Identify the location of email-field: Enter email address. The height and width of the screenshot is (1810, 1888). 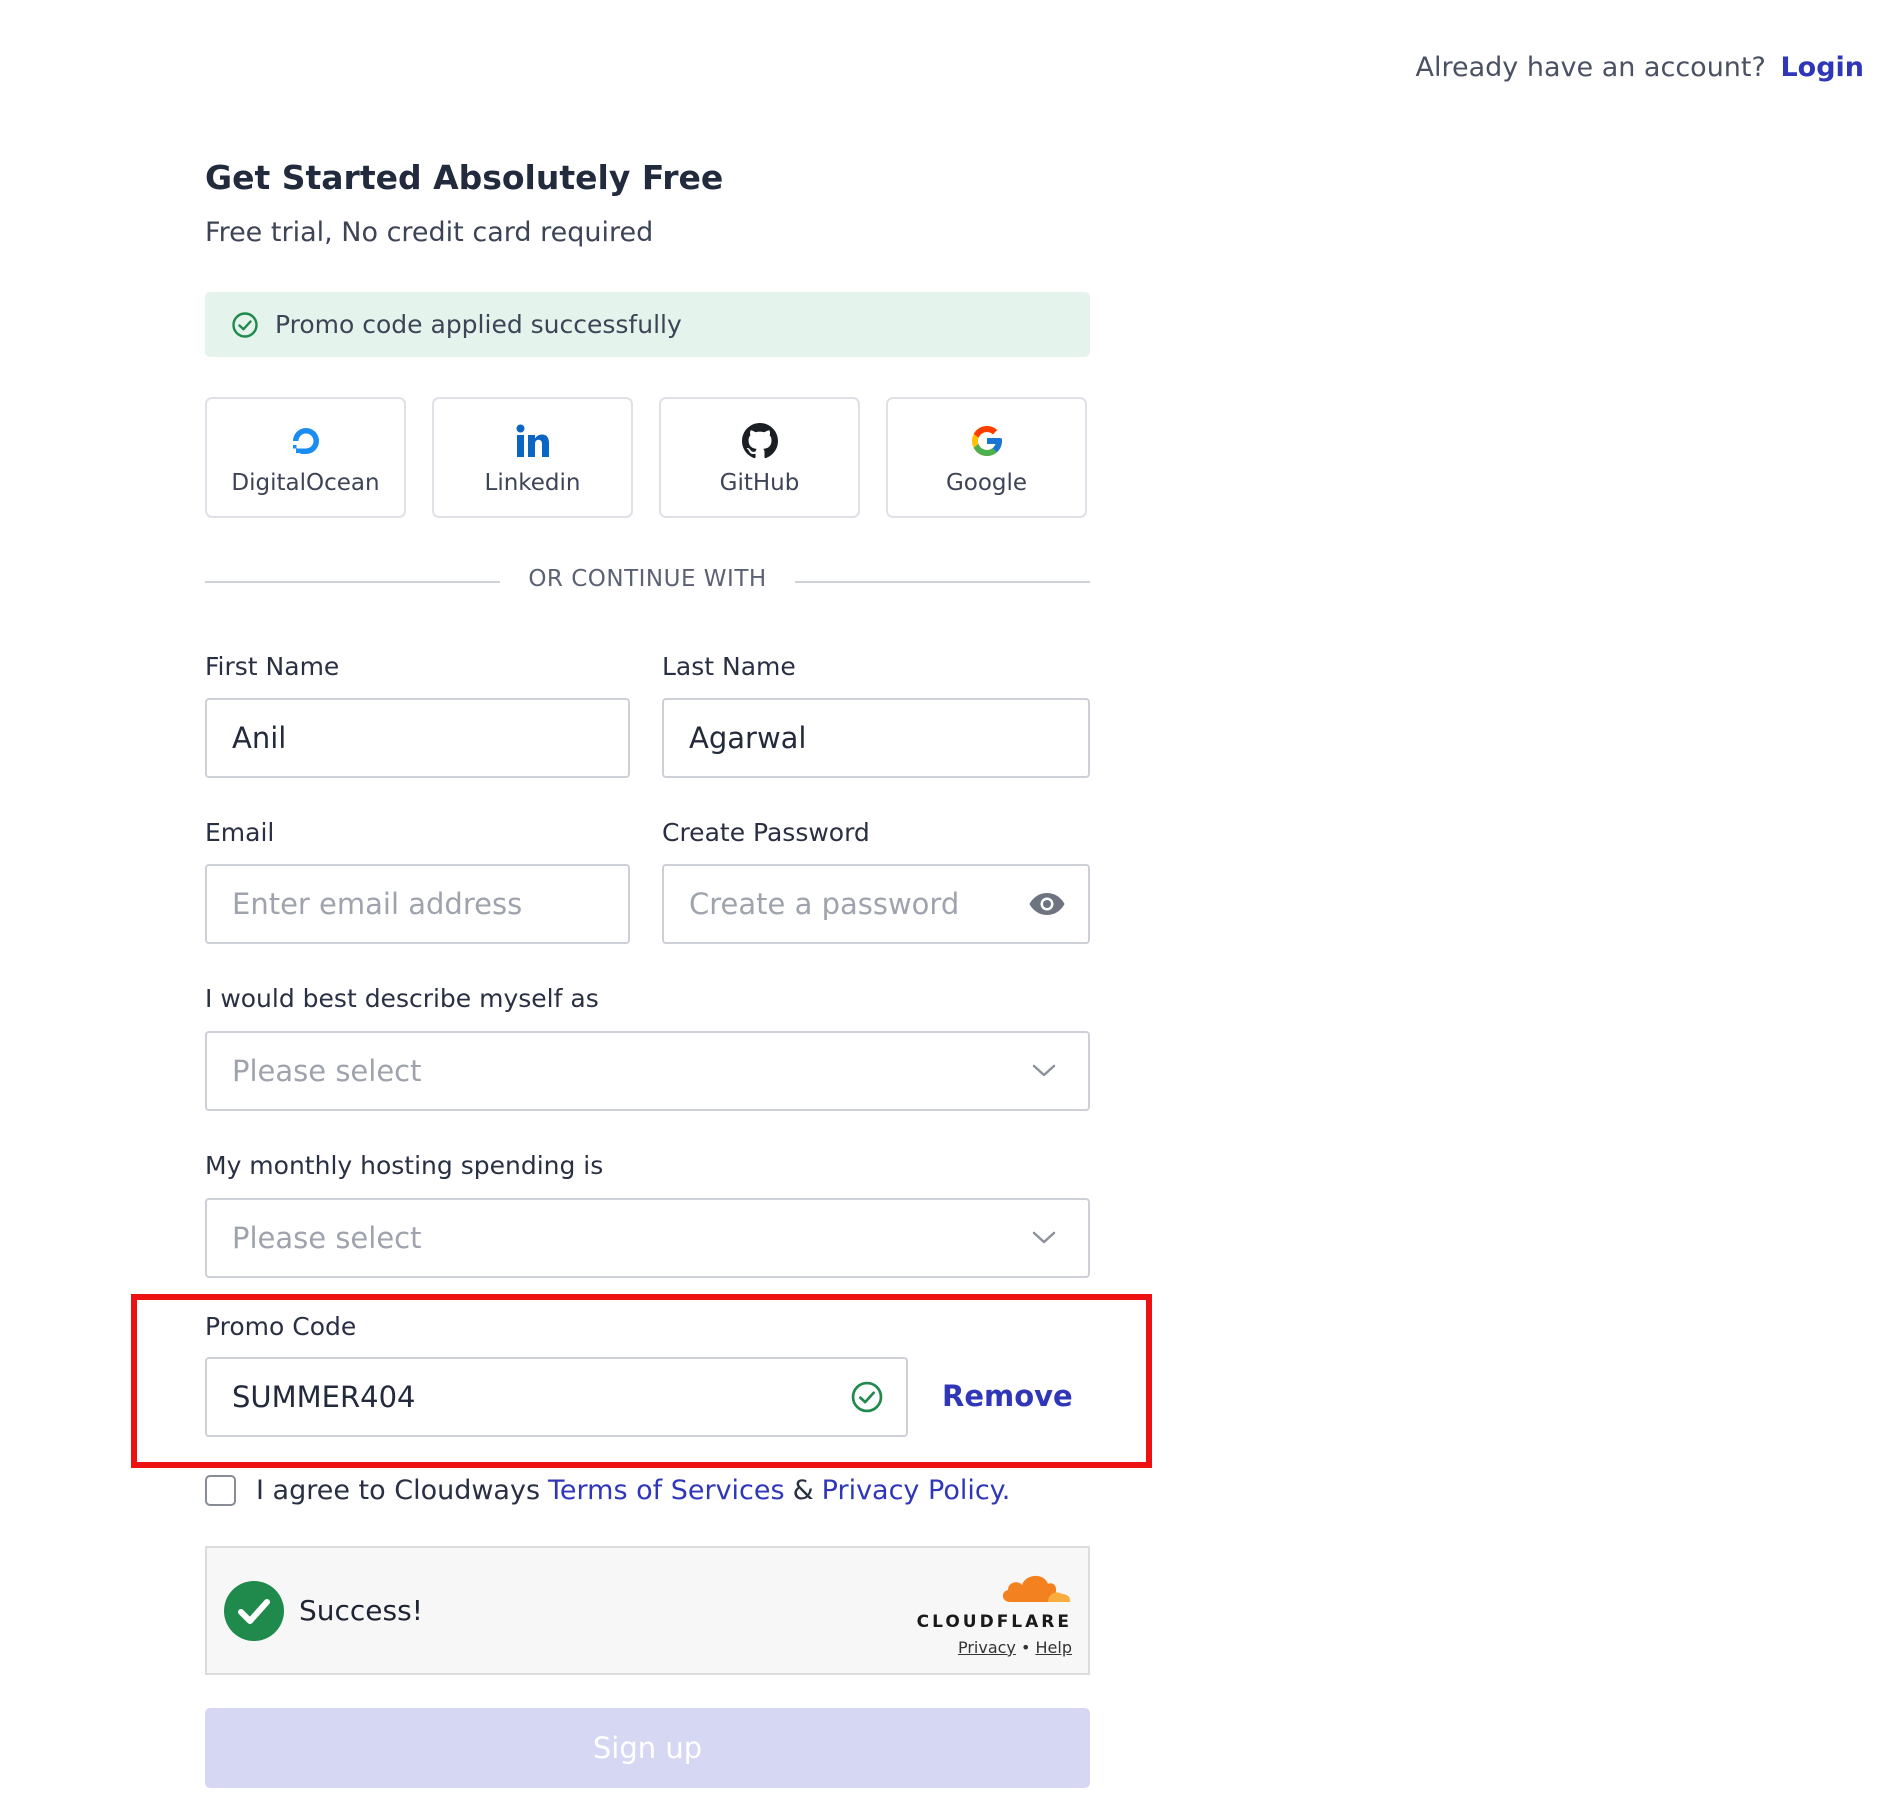
(417, 904).